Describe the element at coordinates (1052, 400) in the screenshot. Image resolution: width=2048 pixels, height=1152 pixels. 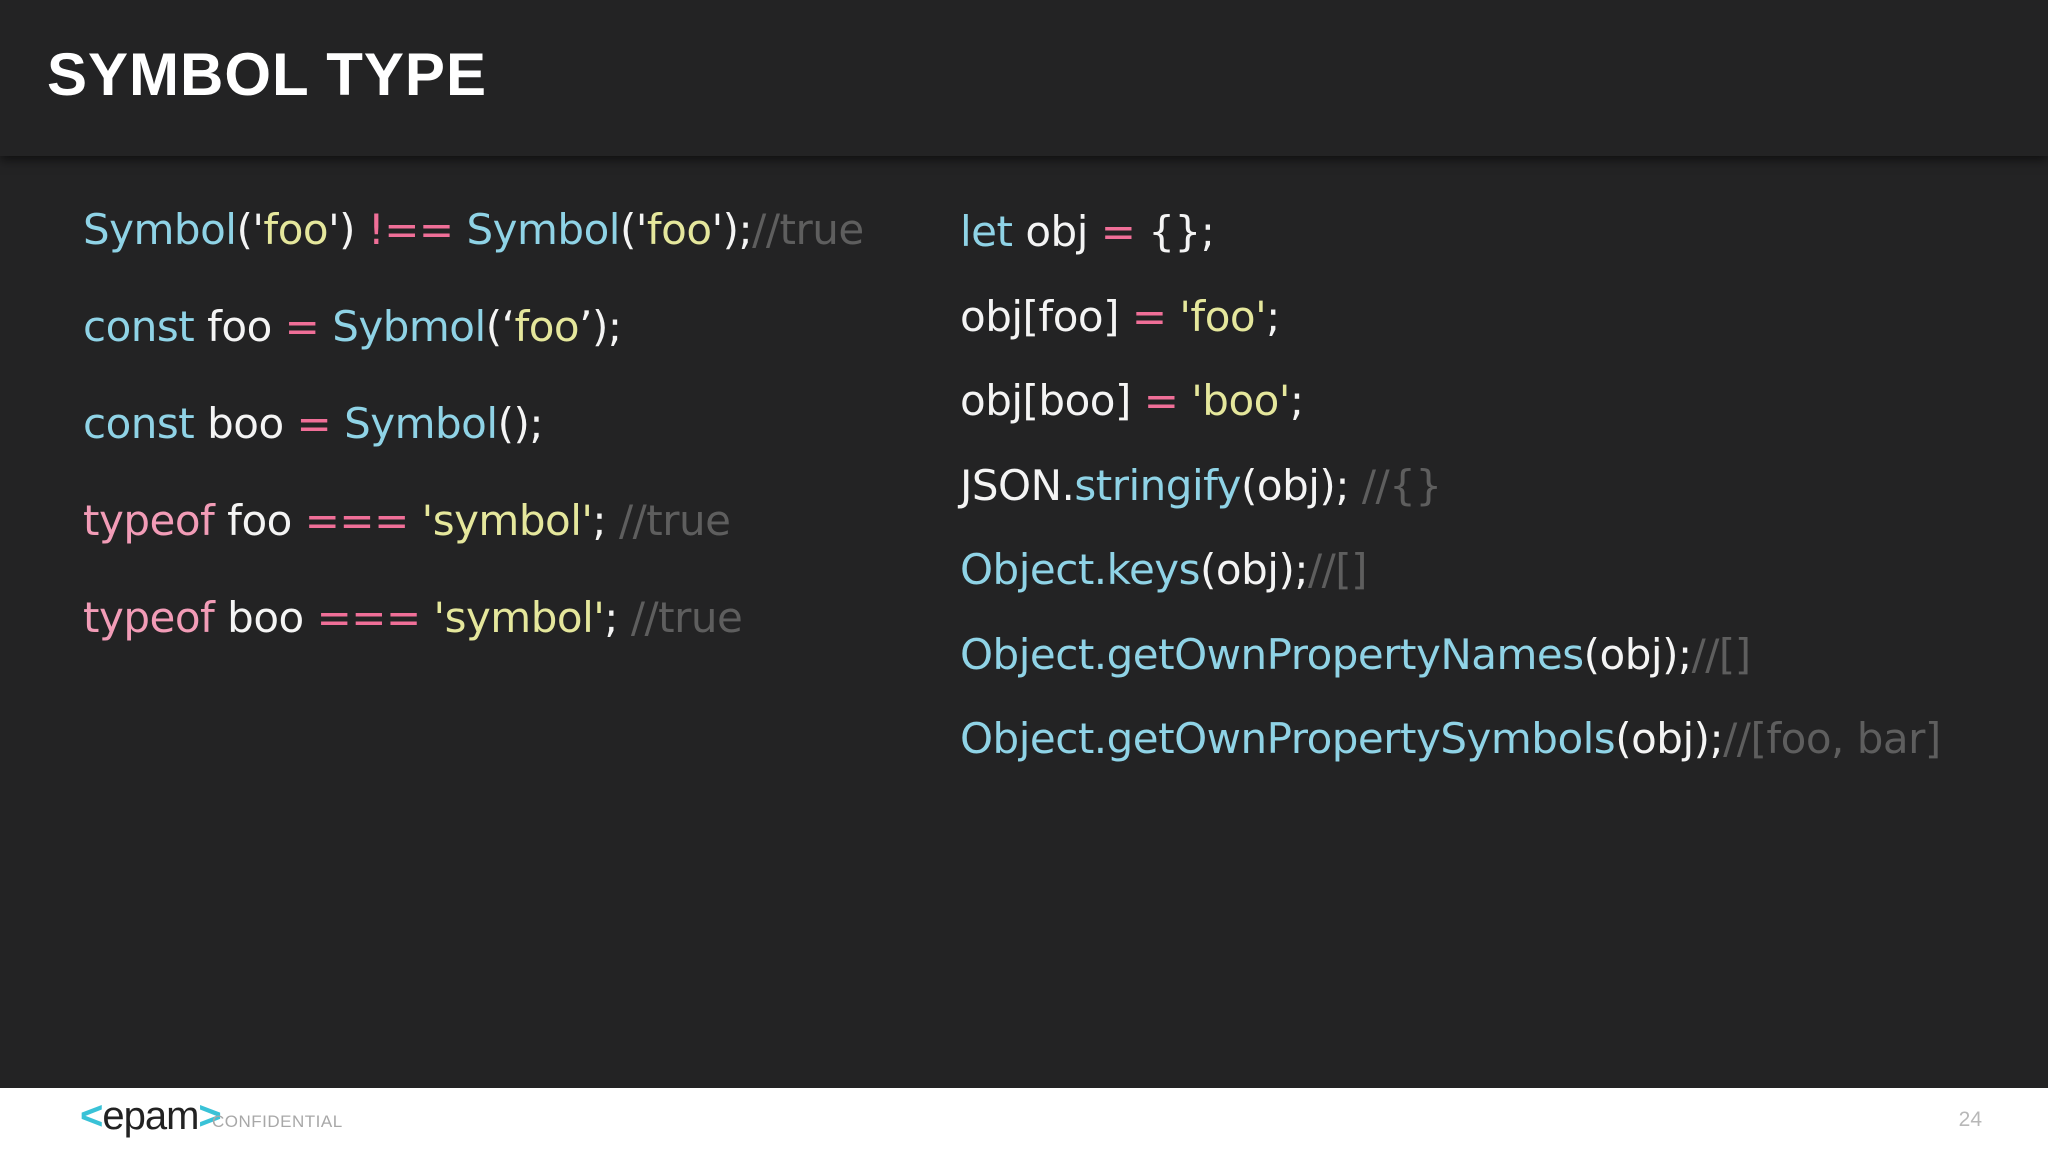
I see `code-token: obj[boo]` at that location.